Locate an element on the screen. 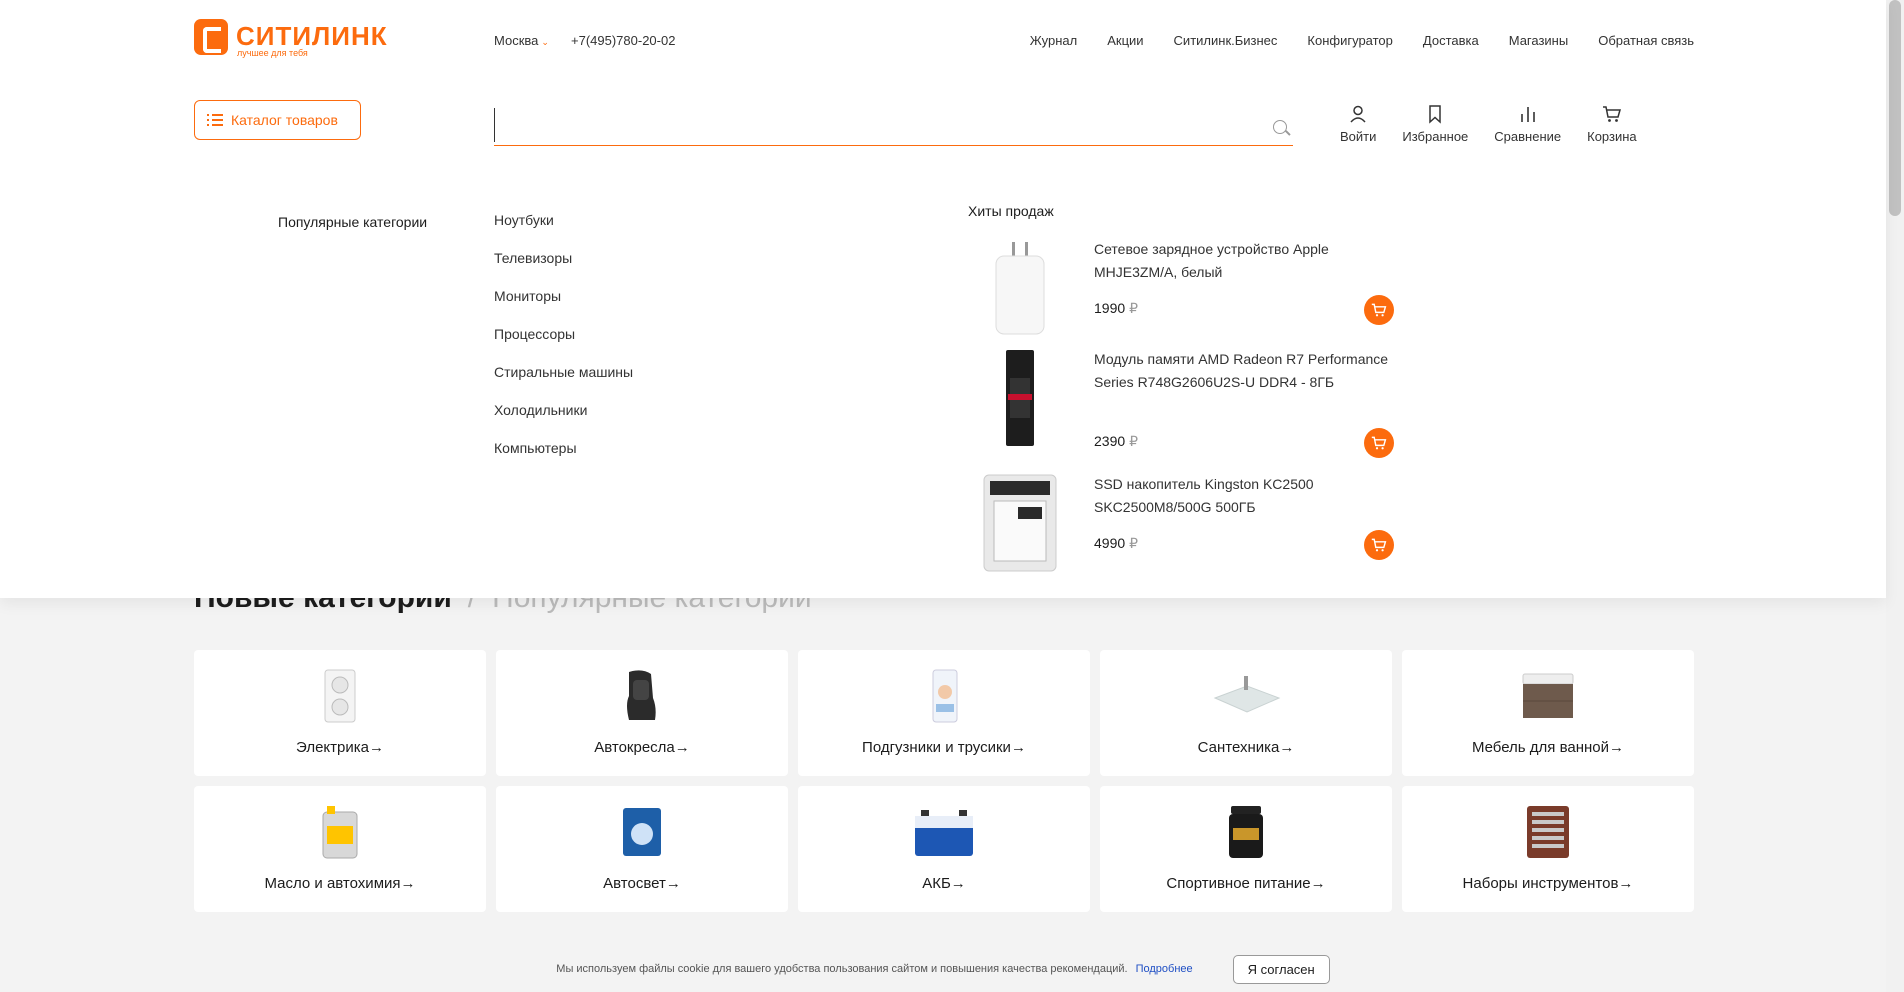  search-bar is located at coordinates (893, 127).